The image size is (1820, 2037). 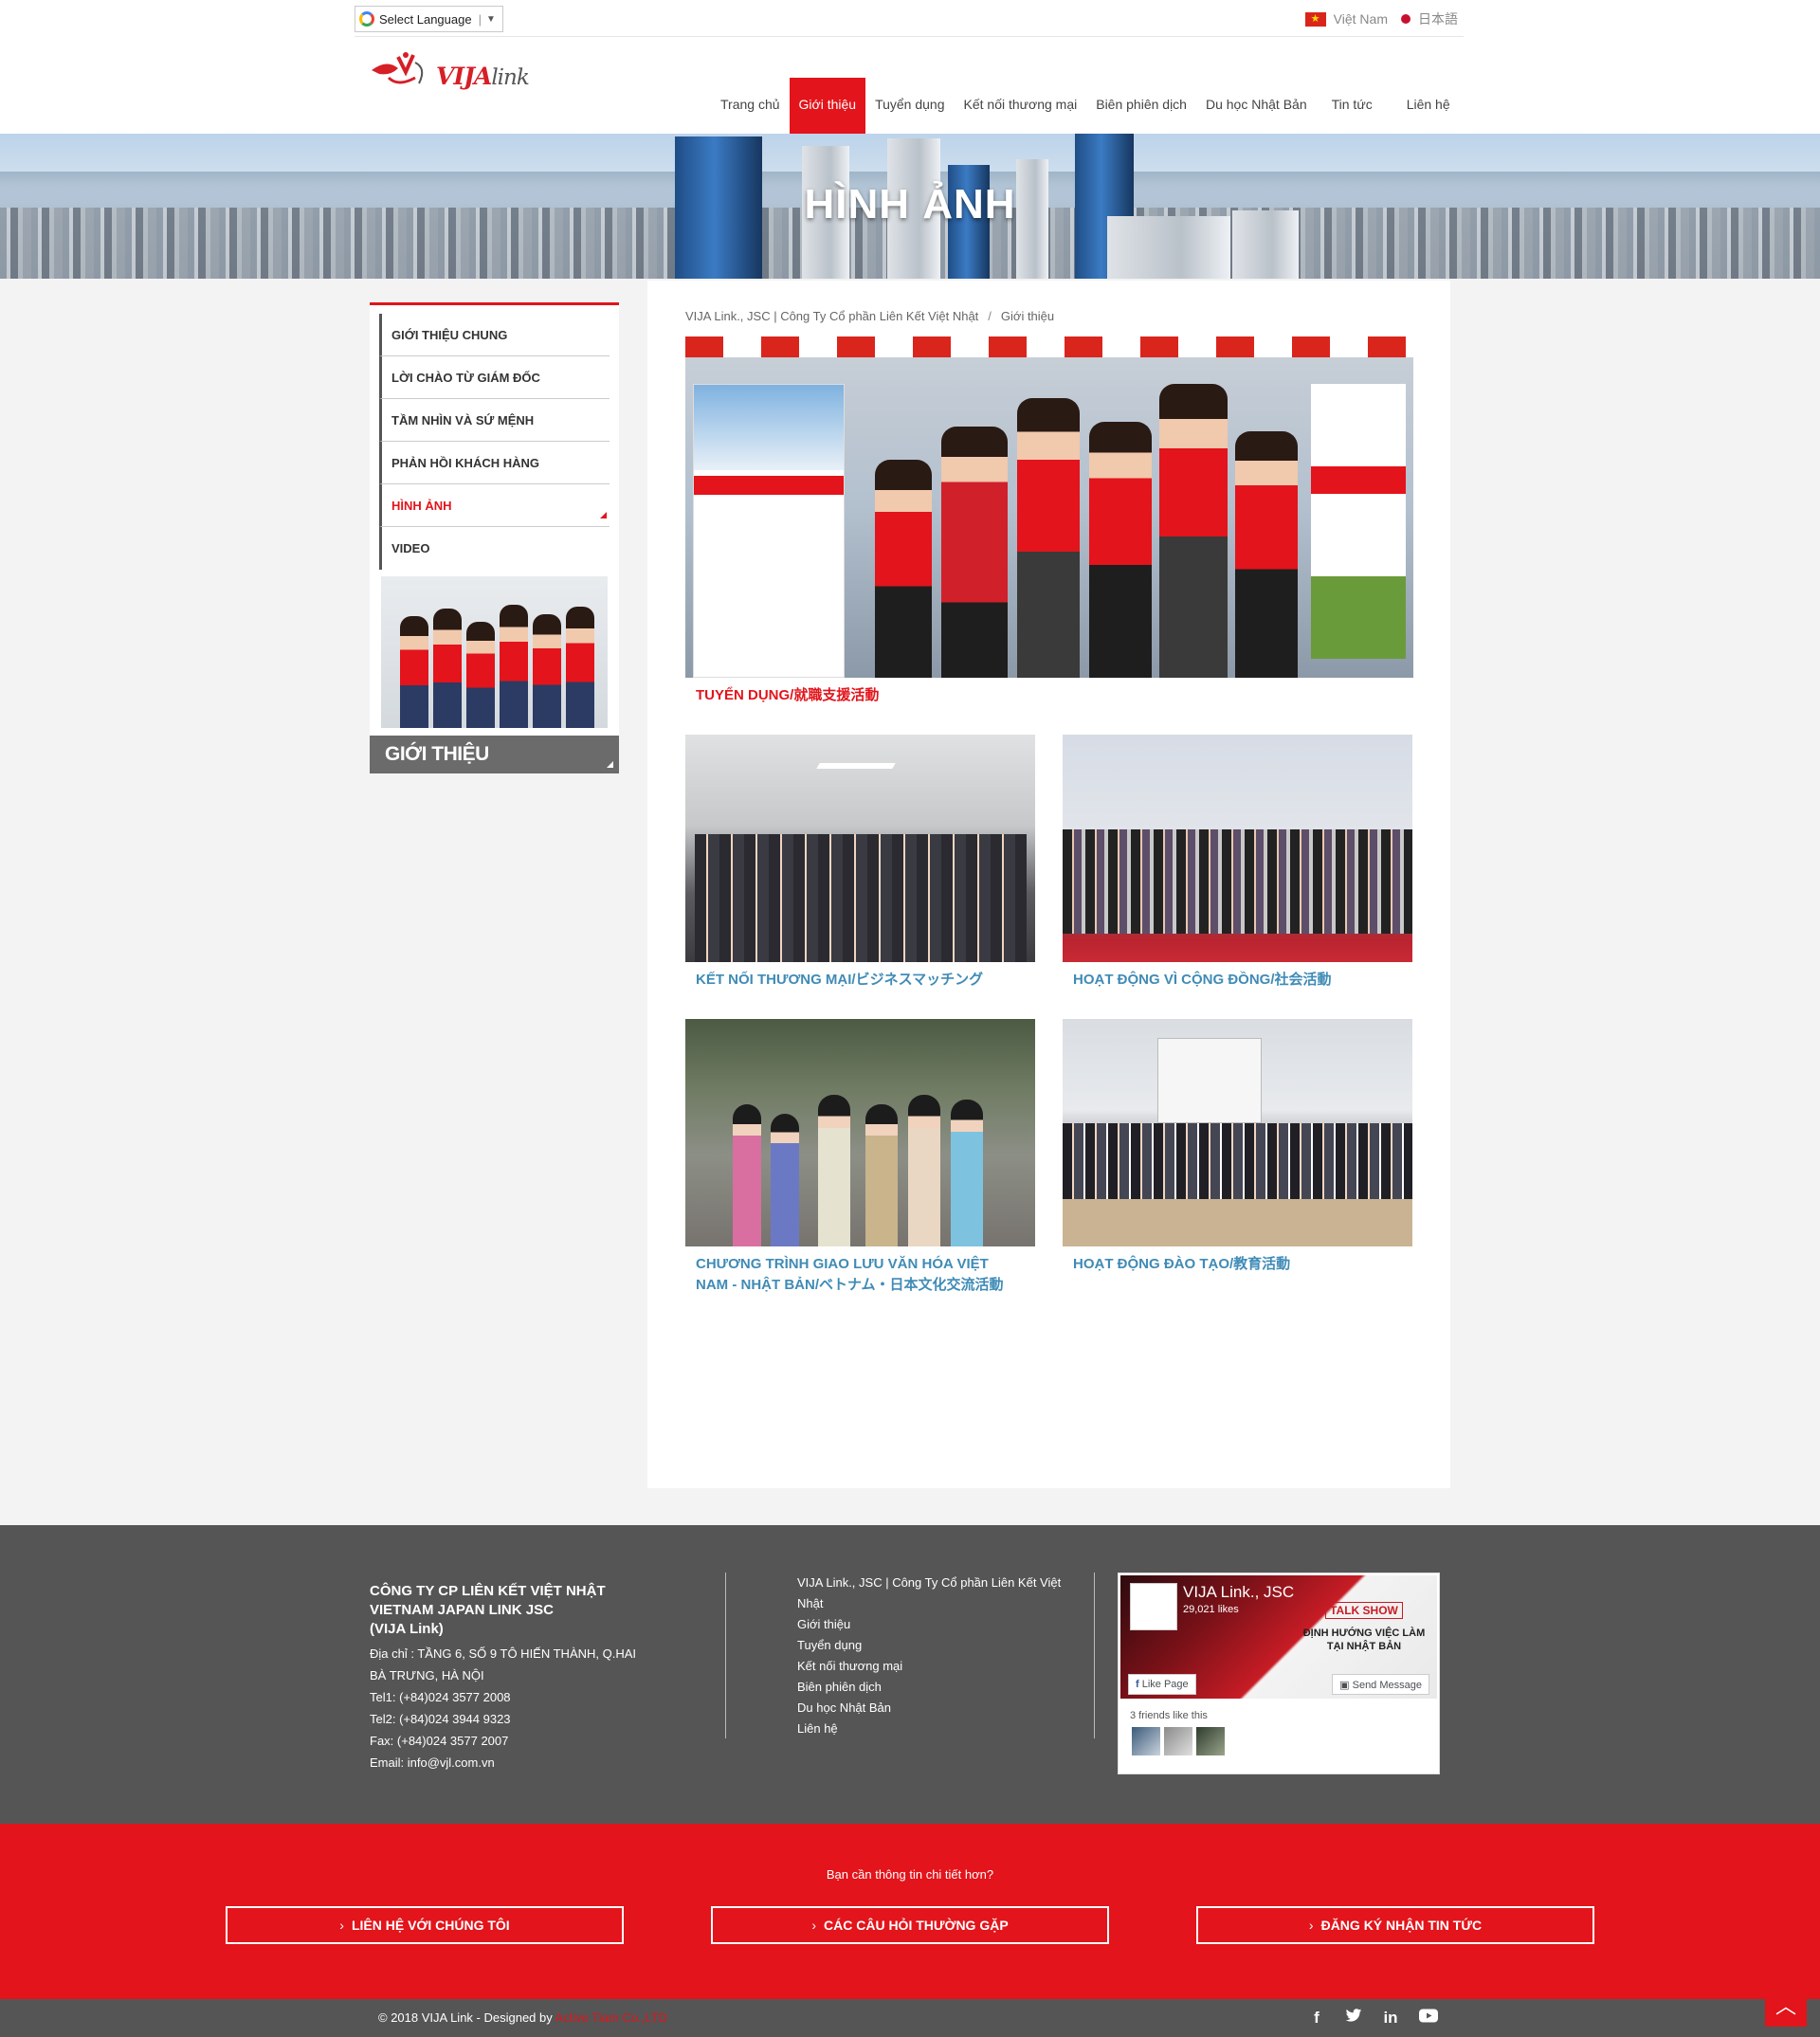 What do you see at coordinates (1237, 977) in the screenshot?
I see `gallery-caption: HOẠT ĐỘNG VÌ CỘNG ĐỒNG/社会活動` at bounding box center [1237, 977].